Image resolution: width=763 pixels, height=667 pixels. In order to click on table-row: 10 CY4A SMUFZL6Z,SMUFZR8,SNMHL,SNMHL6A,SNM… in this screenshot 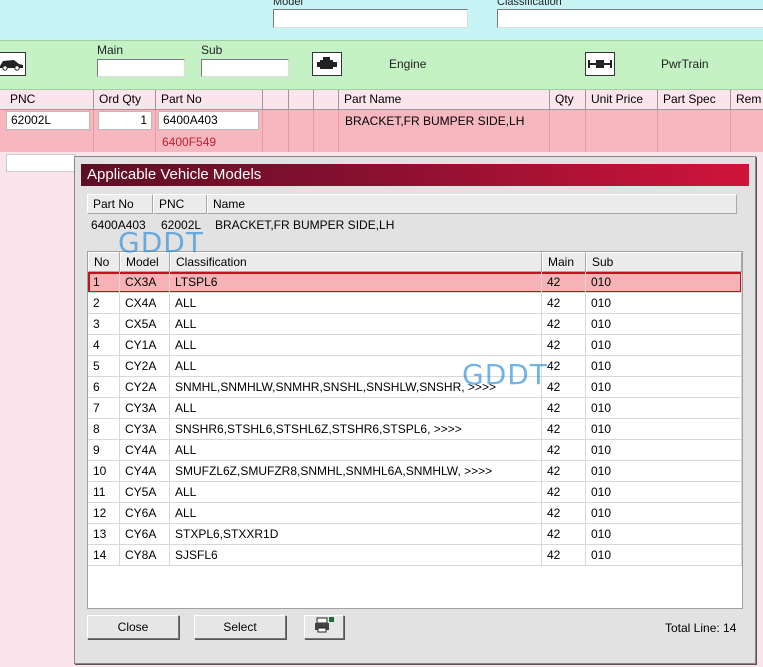, I will do `click(415, 471)`.